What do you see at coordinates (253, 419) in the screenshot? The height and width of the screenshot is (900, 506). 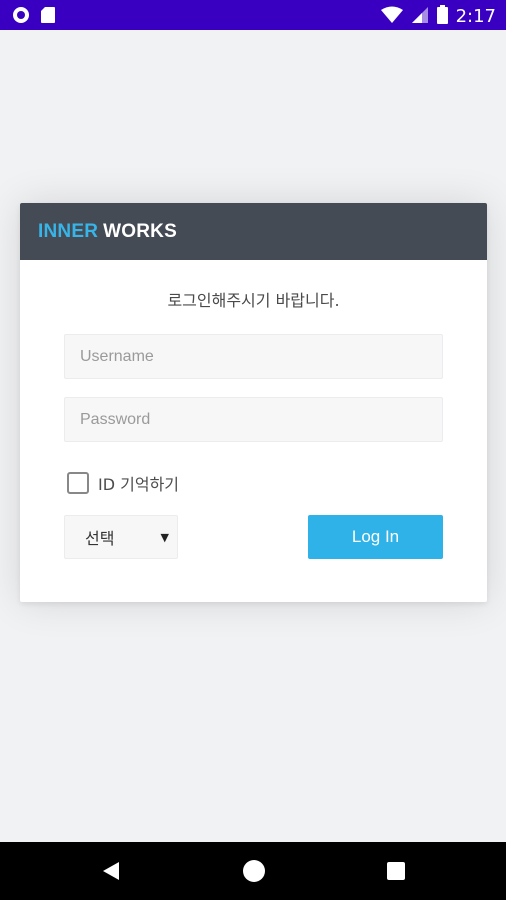 I see `password-input` at bounding box center [253, 419].